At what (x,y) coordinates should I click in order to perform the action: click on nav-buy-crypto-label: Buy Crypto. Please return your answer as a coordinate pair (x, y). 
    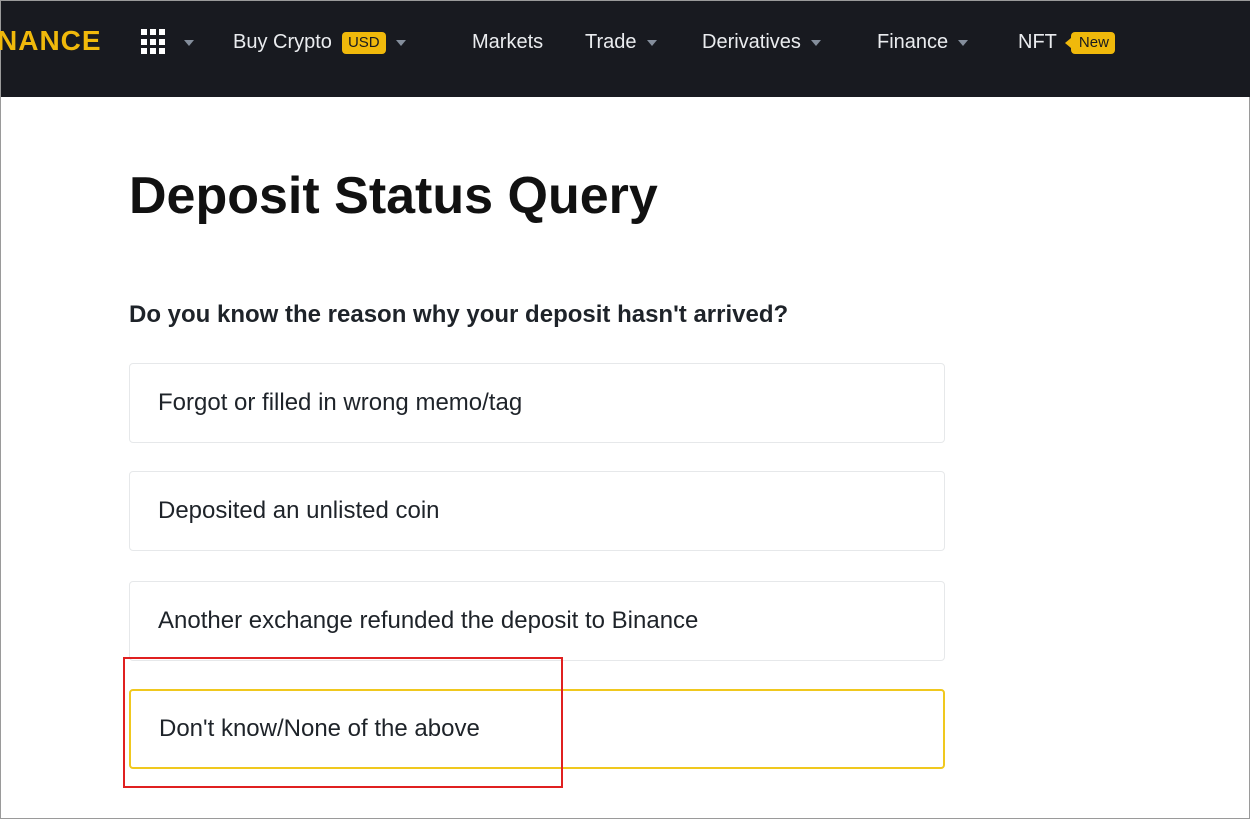
    Looking at the image, I should click on (282, 42).